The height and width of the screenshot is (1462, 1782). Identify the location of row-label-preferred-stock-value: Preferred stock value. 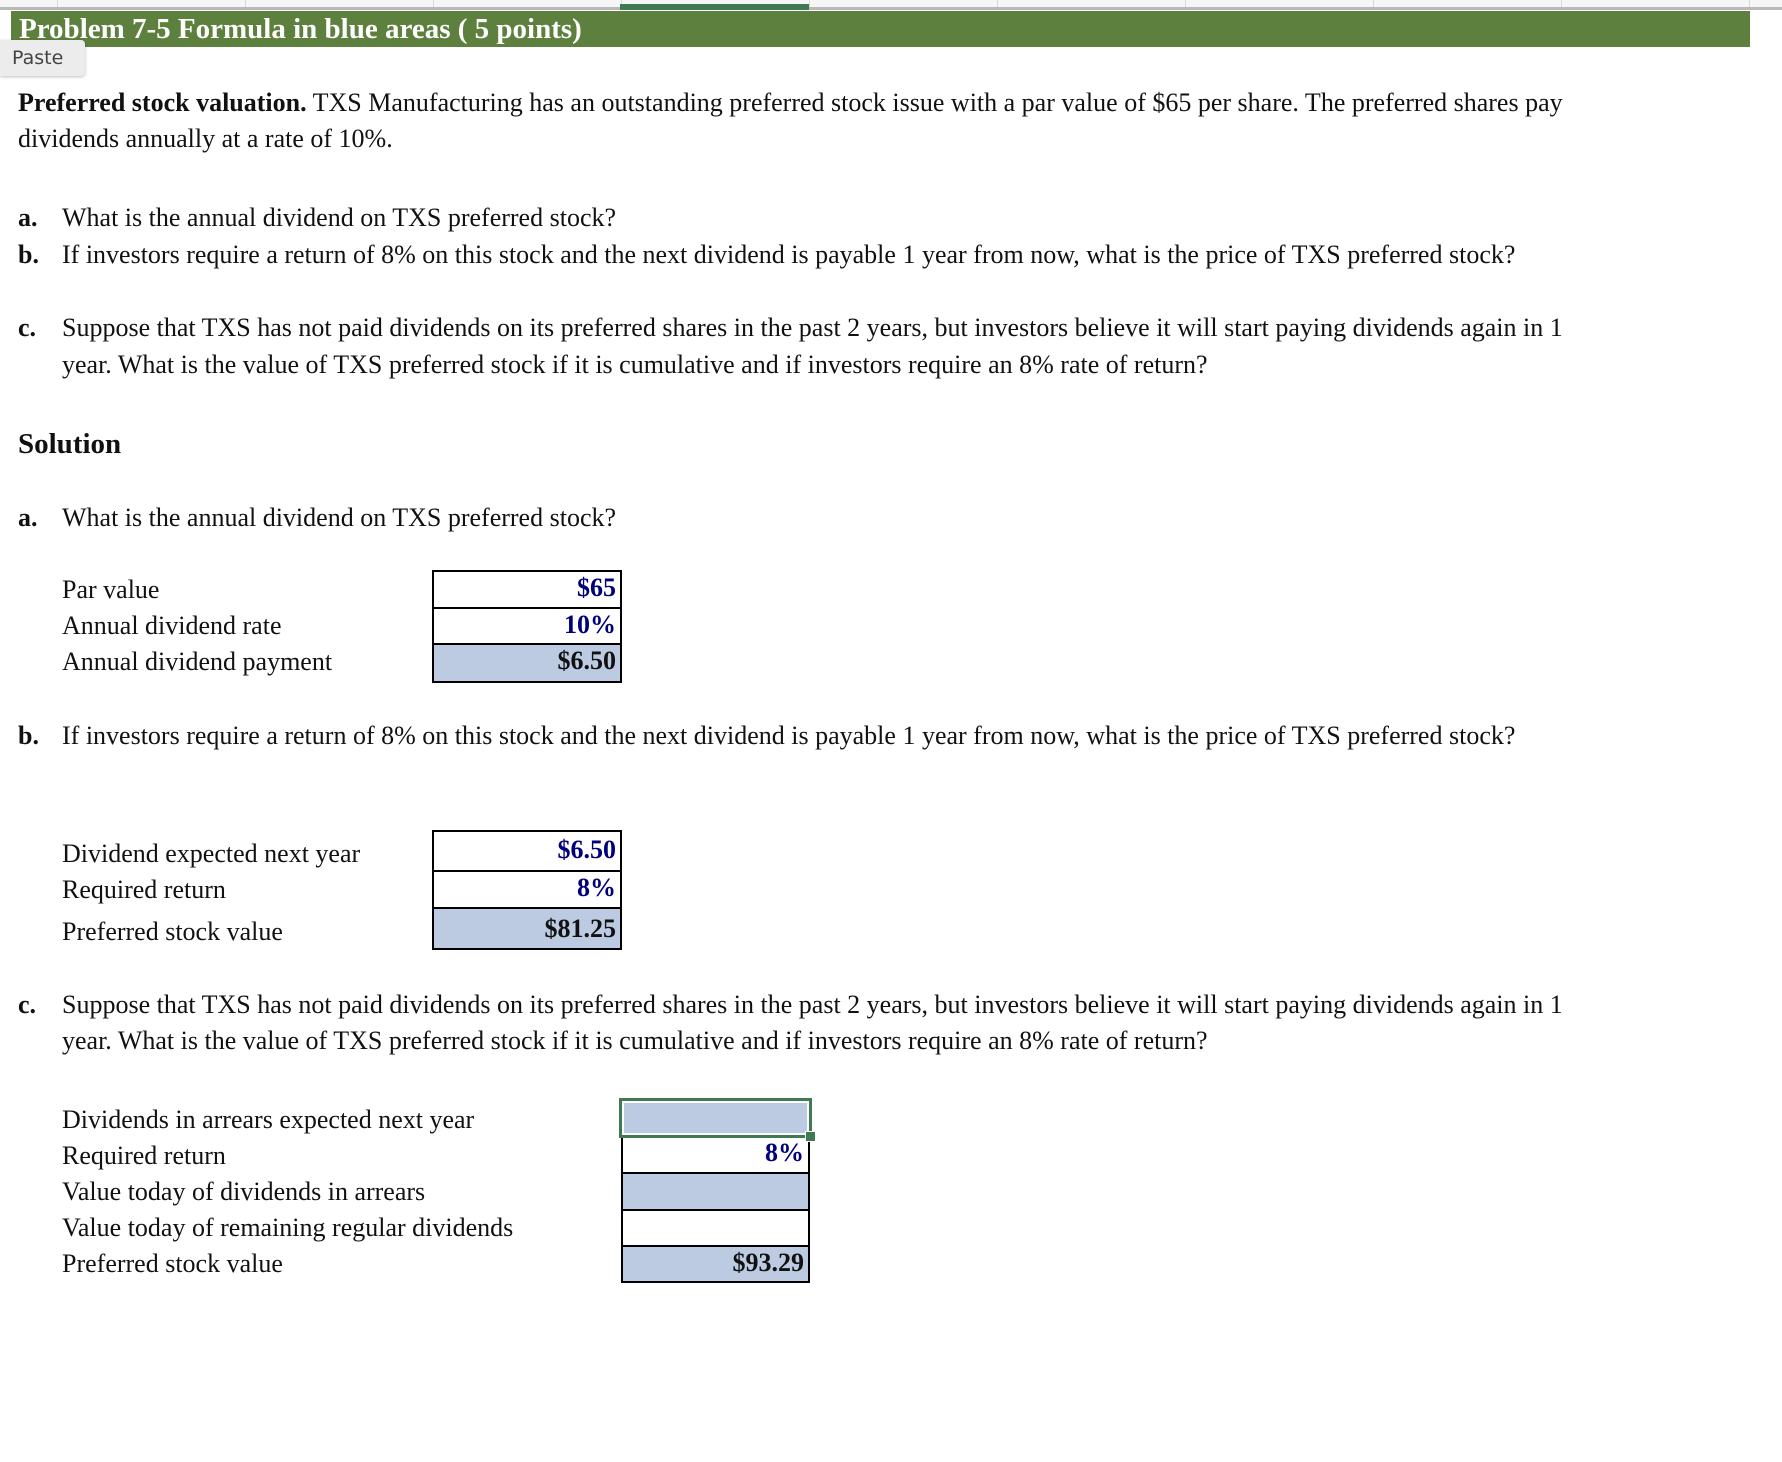
(172, 931).